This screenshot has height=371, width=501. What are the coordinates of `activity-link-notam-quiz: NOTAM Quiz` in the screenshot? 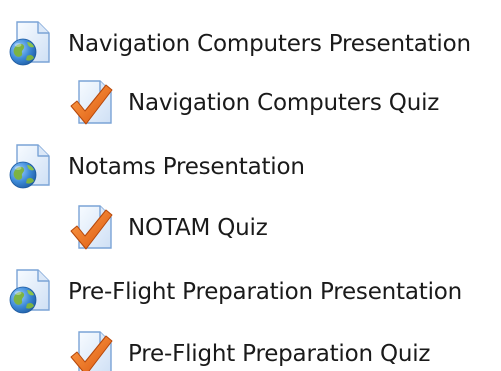 It's located at (168, 228).